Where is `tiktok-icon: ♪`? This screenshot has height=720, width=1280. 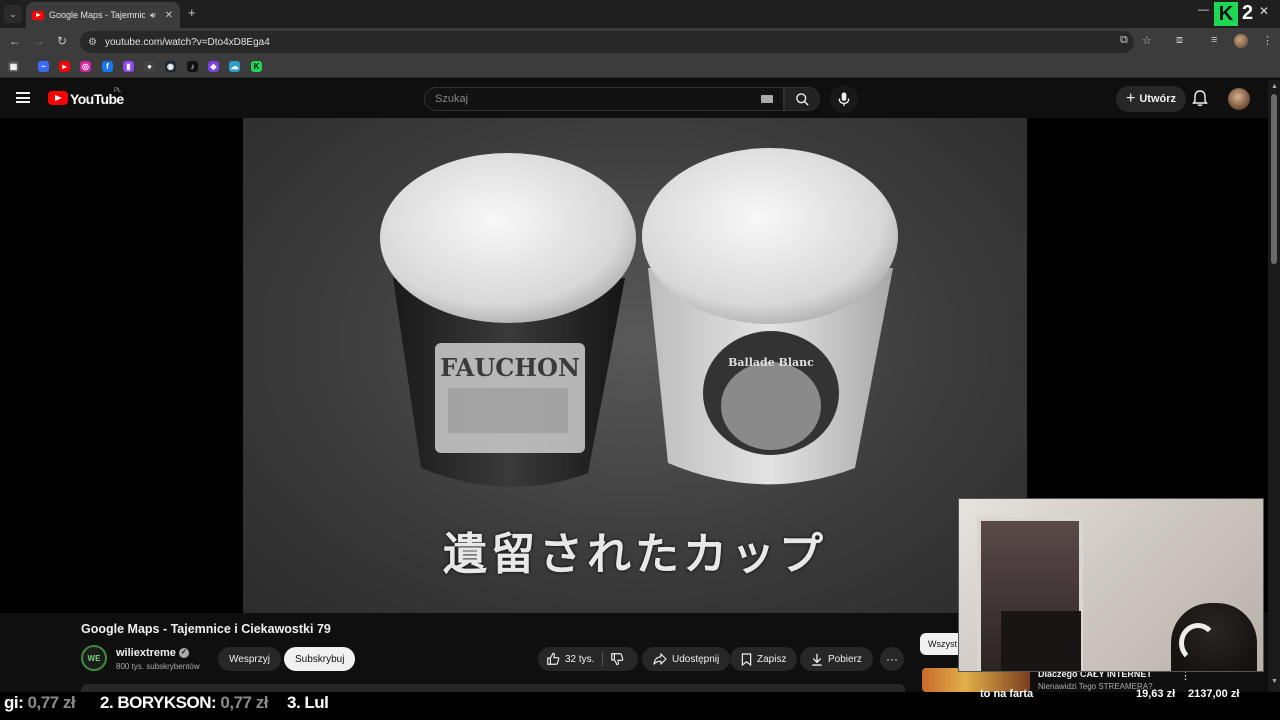 tiktok-icon: ♪ is located at coordinates (192, 66).